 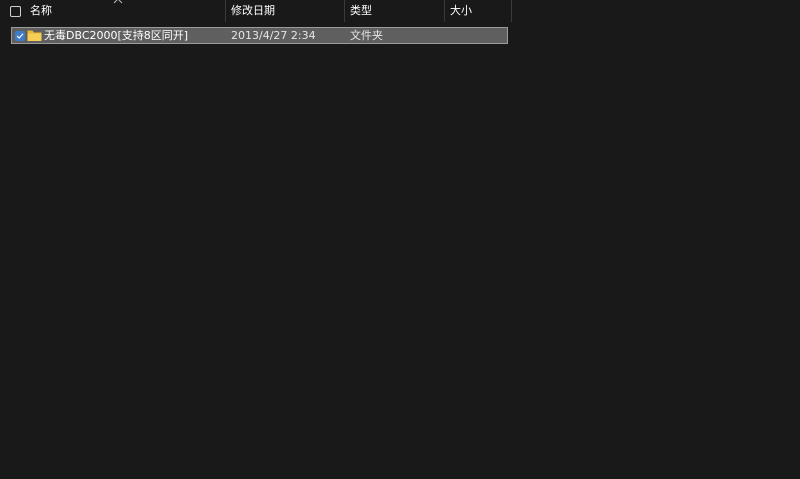 What do you see at coordinates (511, 11) in the screenshot?
I see `column-divider` at bounding box center [511, 11].